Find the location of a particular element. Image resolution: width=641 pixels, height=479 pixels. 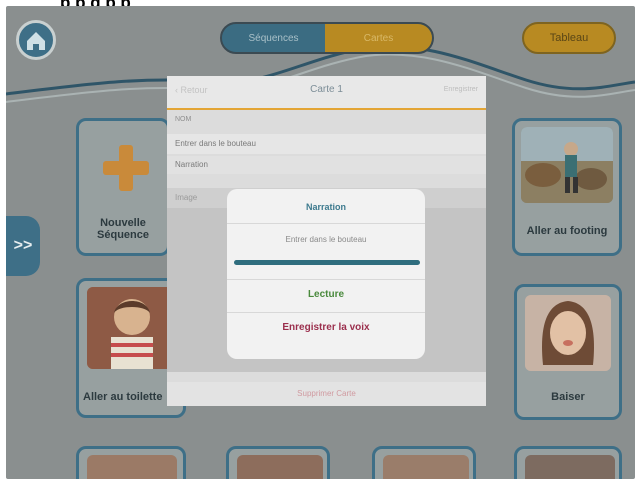

narration-row: Narration is located at coordinates (326, 165).